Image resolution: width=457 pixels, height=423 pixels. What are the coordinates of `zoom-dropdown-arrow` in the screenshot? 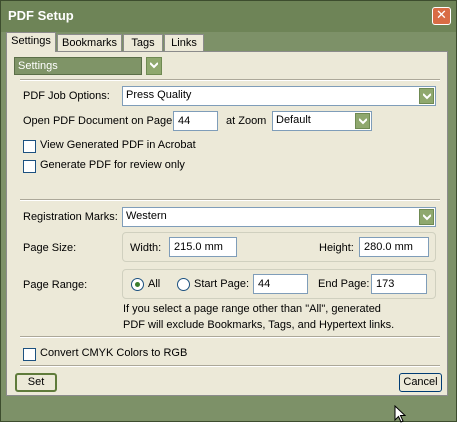 It's located at (362, 121).